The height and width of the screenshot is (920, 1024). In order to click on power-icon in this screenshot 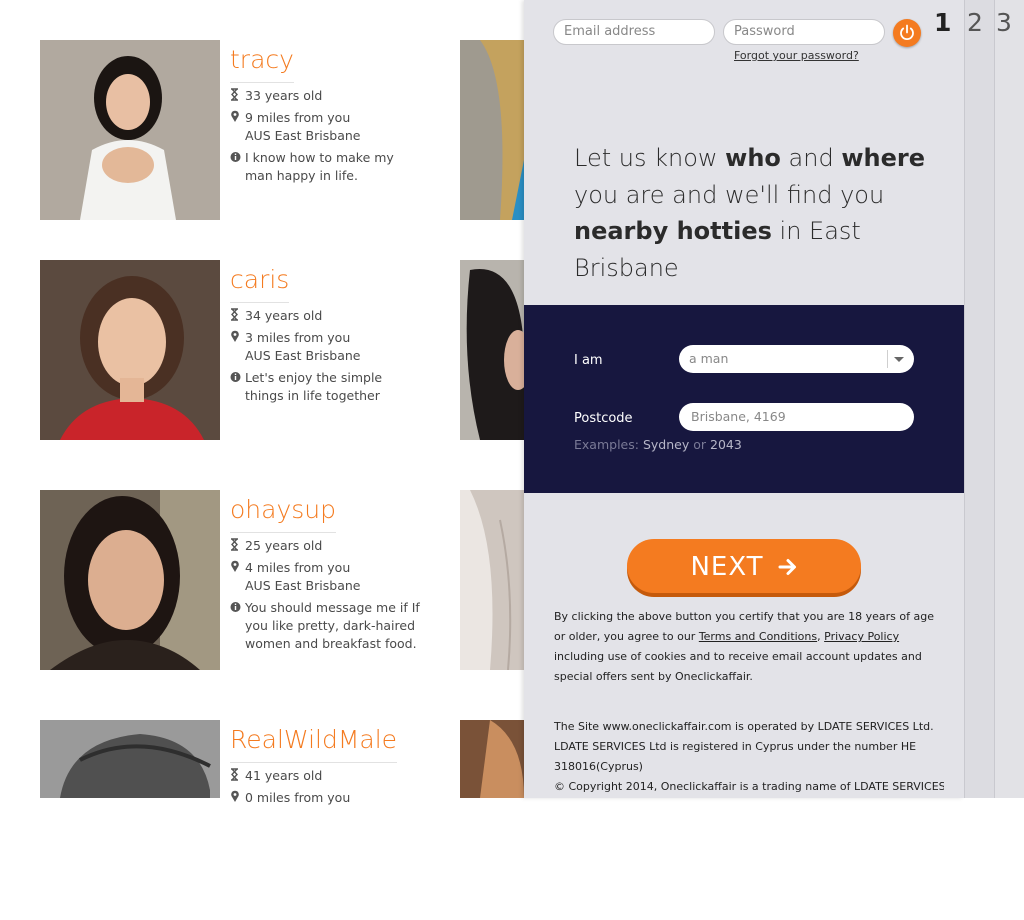, I will do `click(907, 32)`.